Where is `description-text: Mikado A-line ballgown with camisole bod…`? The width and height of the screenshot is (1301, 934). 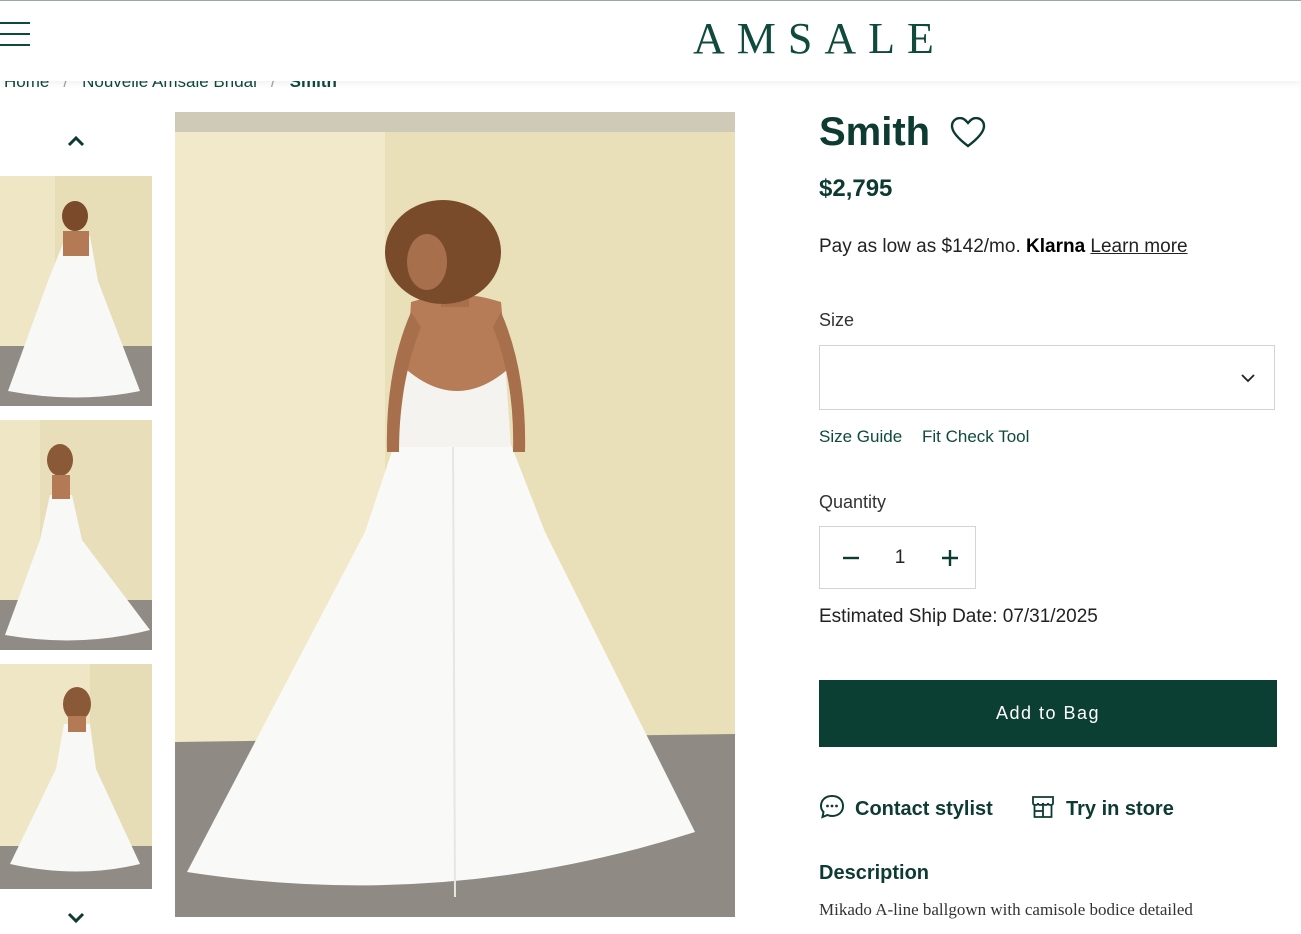
description-text: Mikado A-line ballgown with camisole bod… is located at coordinates (1006, 909).